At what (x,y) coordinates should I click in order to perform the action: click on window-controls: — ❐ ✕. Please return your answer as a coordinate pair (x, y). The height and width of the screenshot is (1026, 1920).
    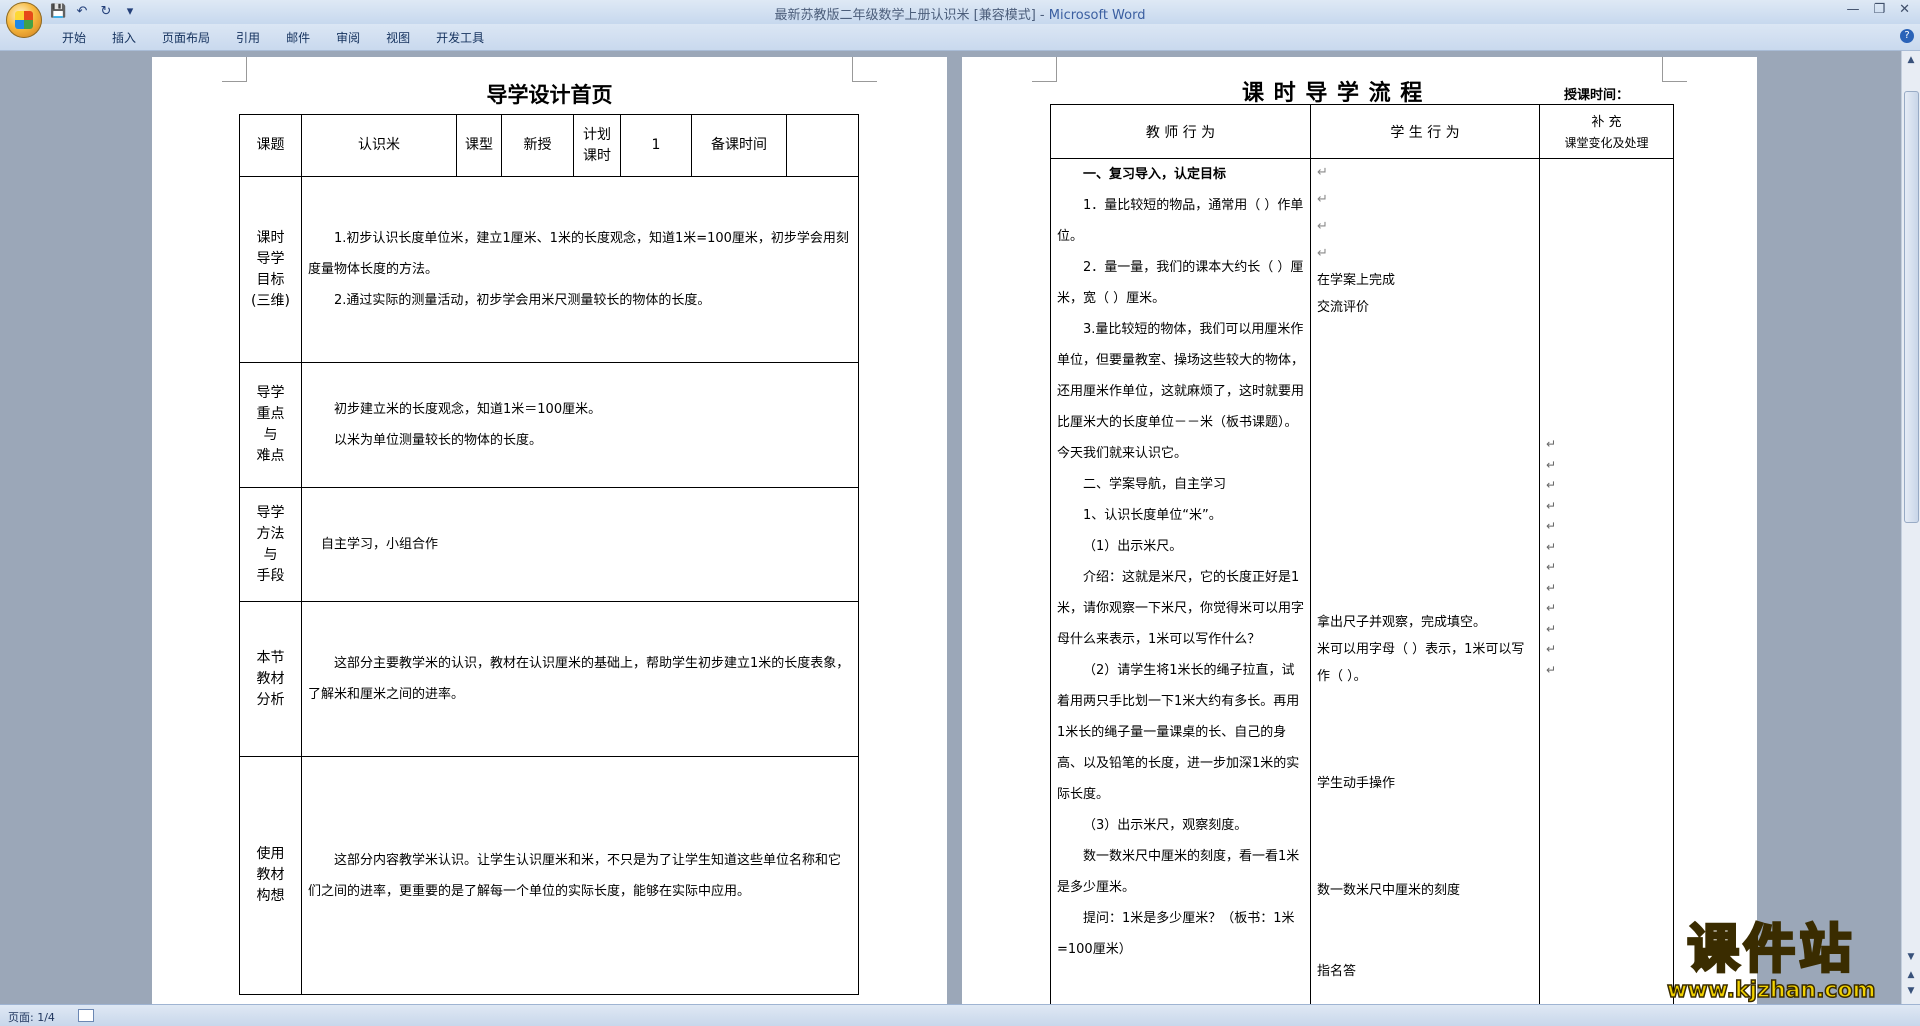
    Looking at the image, I should click on (1878, 9).